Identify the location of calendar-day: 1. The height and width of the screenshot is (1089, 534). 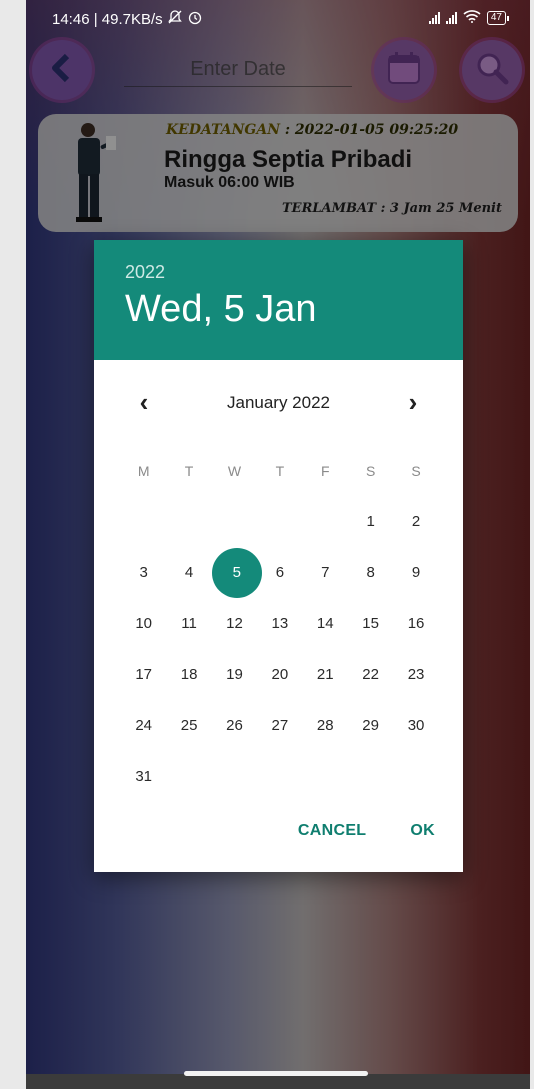
(370, 521).